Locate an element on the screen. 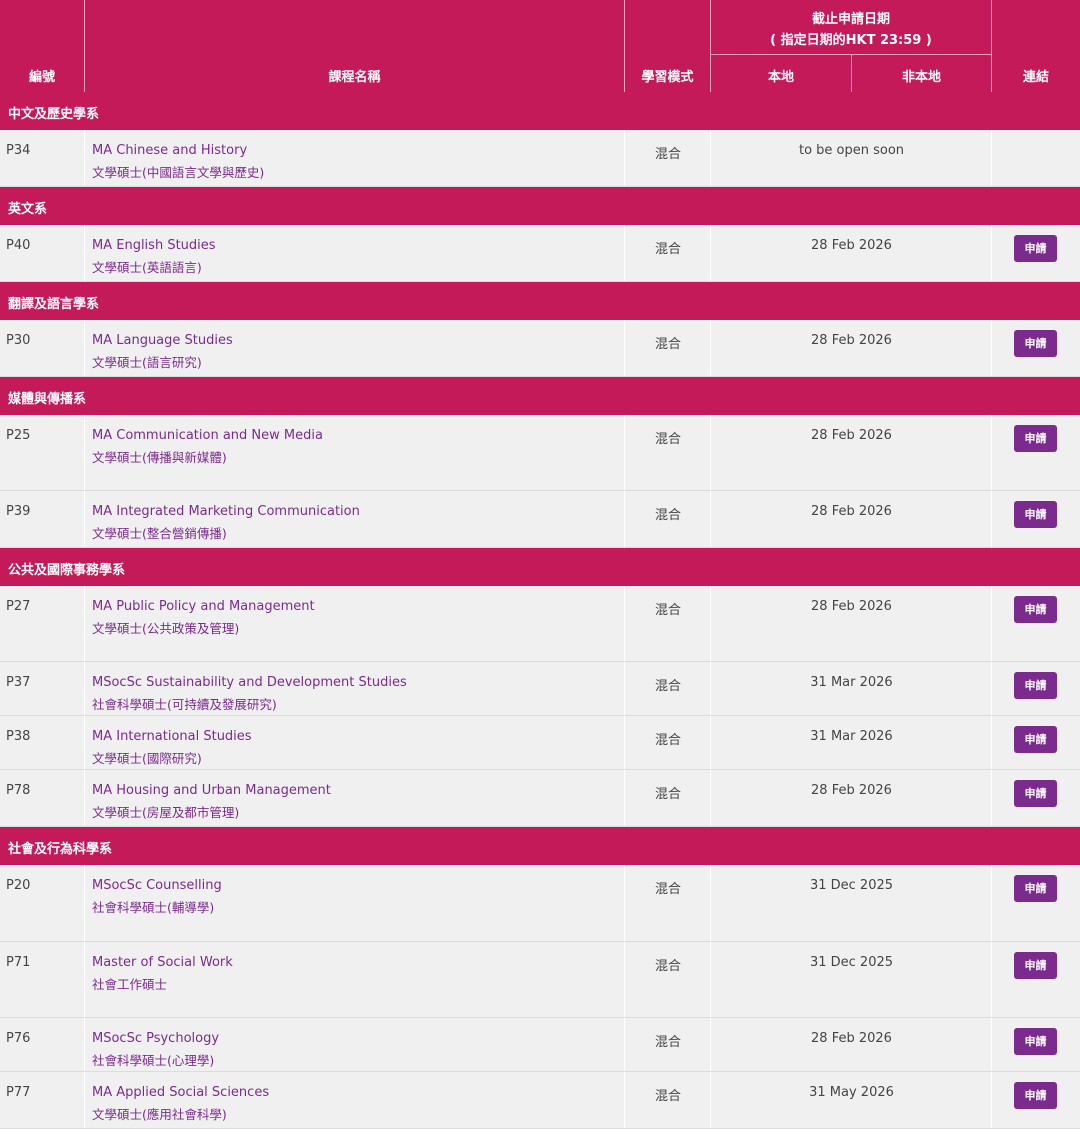 The height and width of the screenshot is (1129, 1080). header-local: 本地 is located at coordinates (780, 77).